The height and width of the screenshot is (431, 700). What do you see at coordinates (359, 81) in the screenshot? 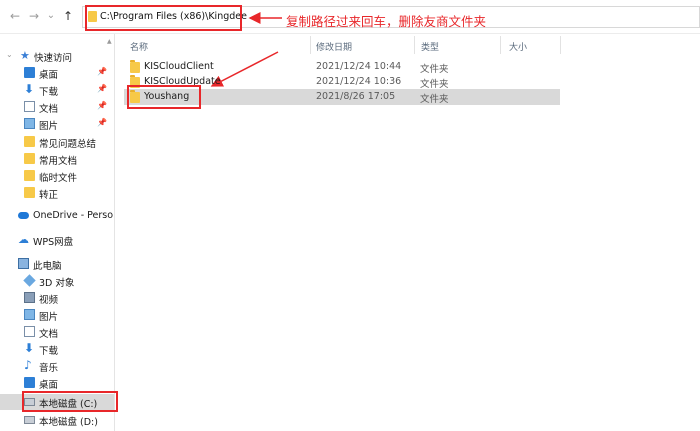
I see `file-date: 2021/12/24 10:36` at bounding box center [359, 81].